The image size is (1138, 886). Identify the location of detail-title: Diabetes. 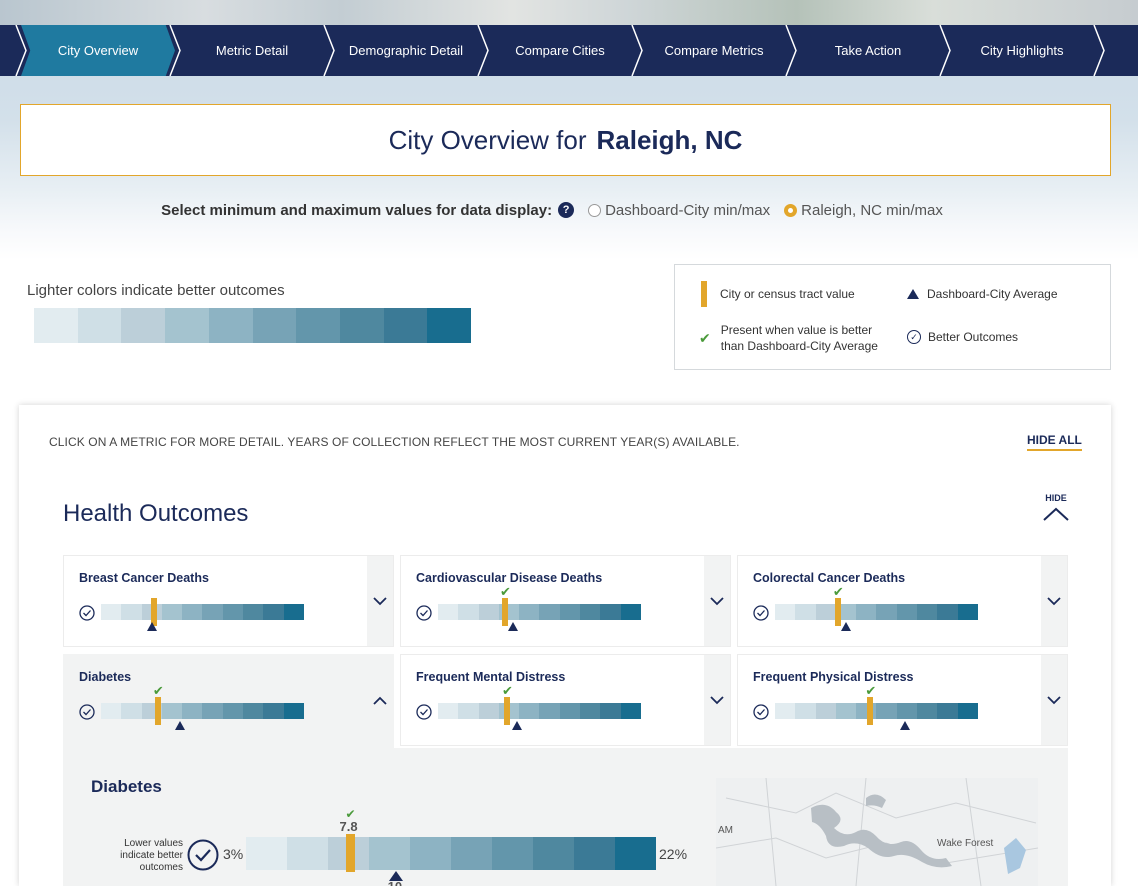
(126, 786).